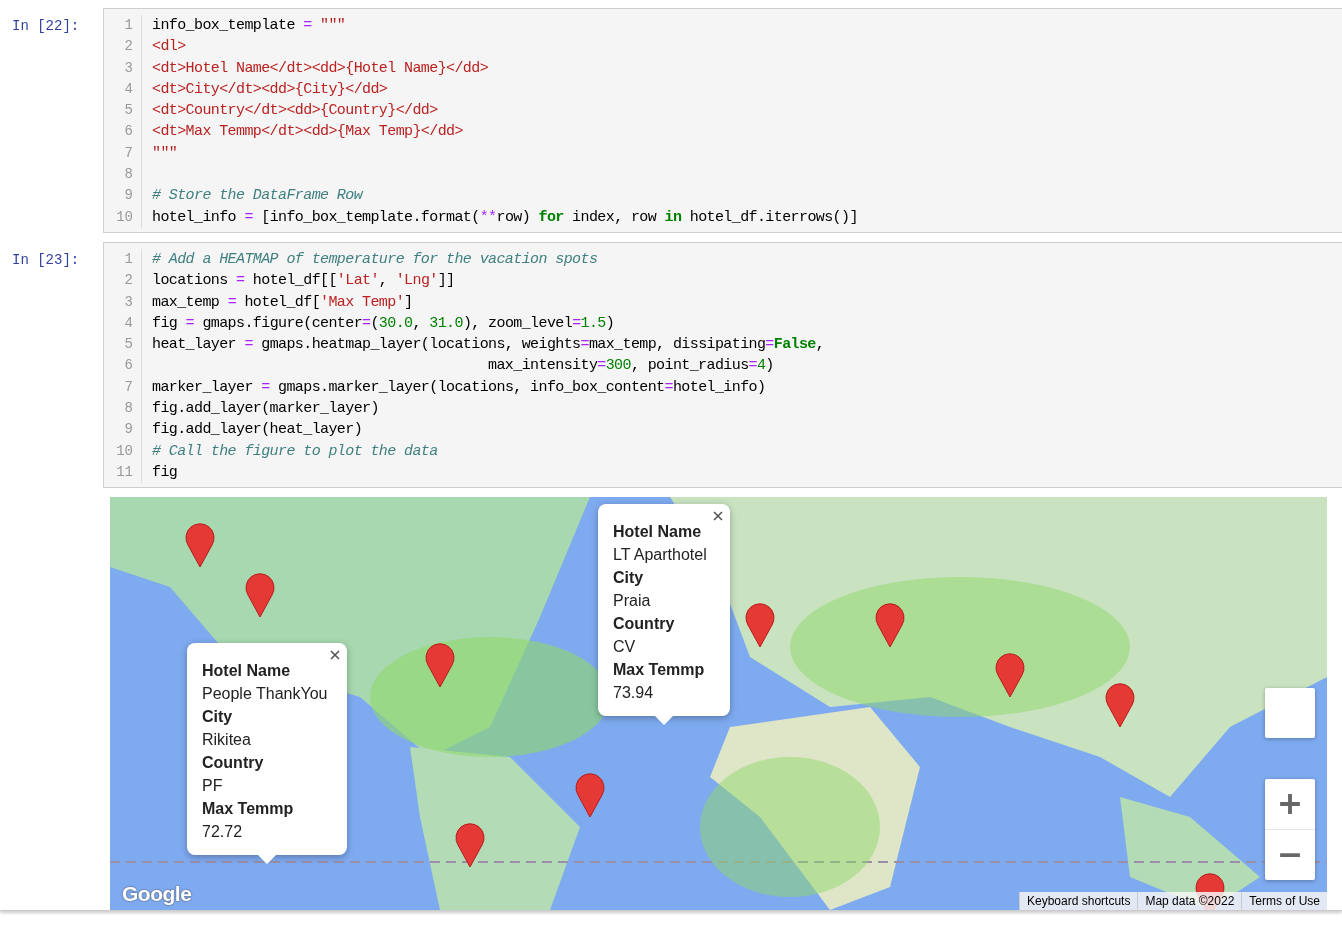 The height and width of the screenshot is (937, 1342). What do you see at coordinates (295, 451) in the screenshot?
I see `code-line: # Call the figure to plot the data` at bounding box center [295, 451].